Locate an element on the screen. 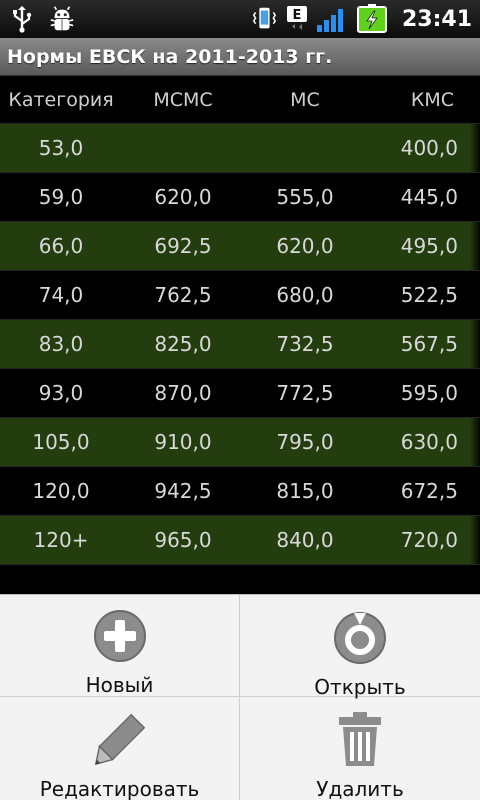 Image resolution: width=480 pixels, height=800 pixels. battery-charging-icon is located at coordinates (373, 18).